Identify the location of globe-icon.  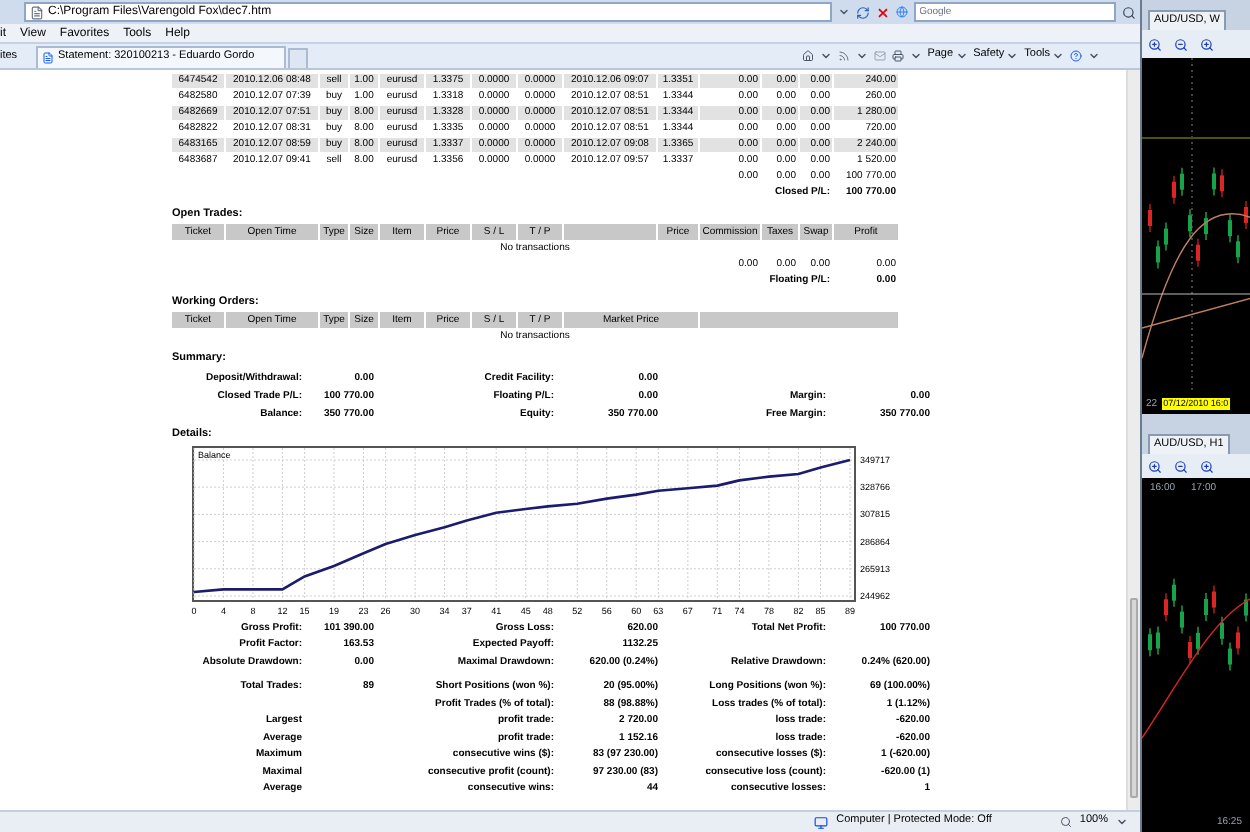
(901, 12).